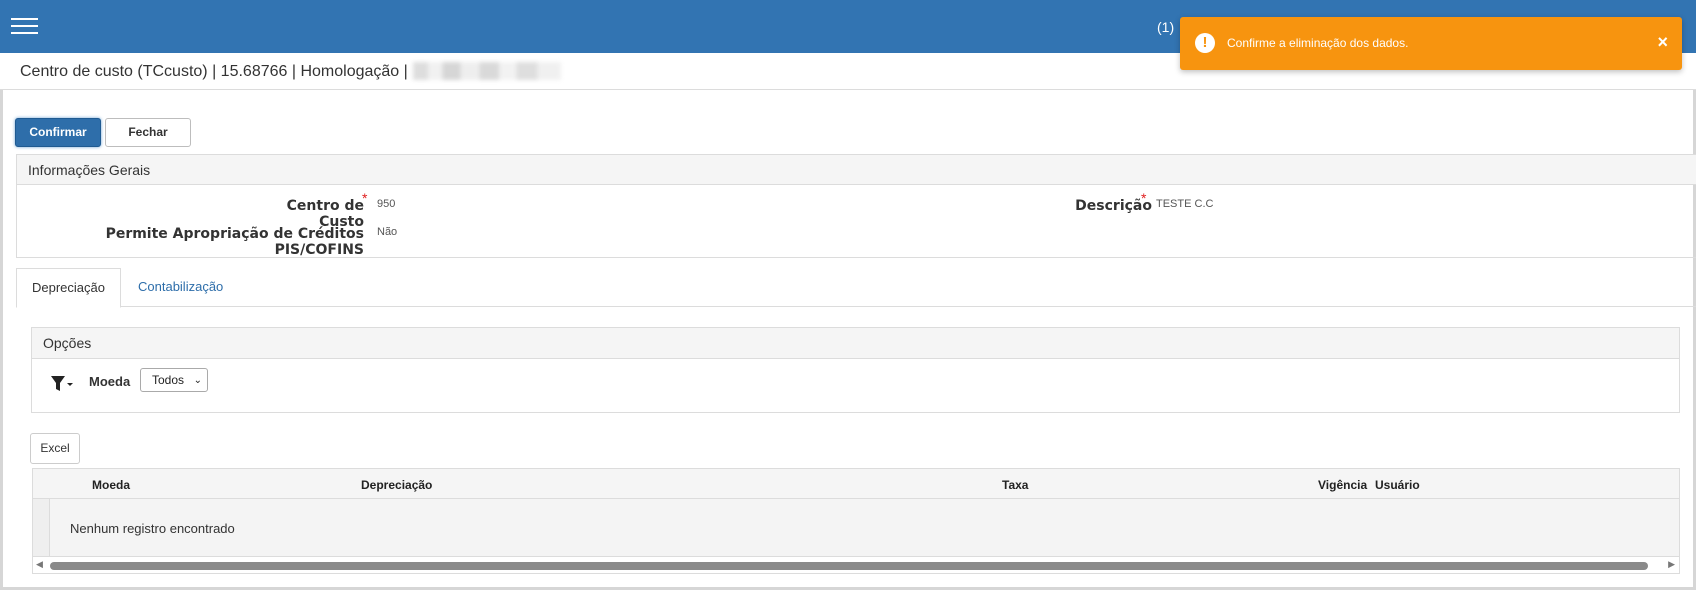  Describe the element at coordinates (856, 528) in the screenshot. I see `grid-body: Nenhum registro encontrado` at that location.